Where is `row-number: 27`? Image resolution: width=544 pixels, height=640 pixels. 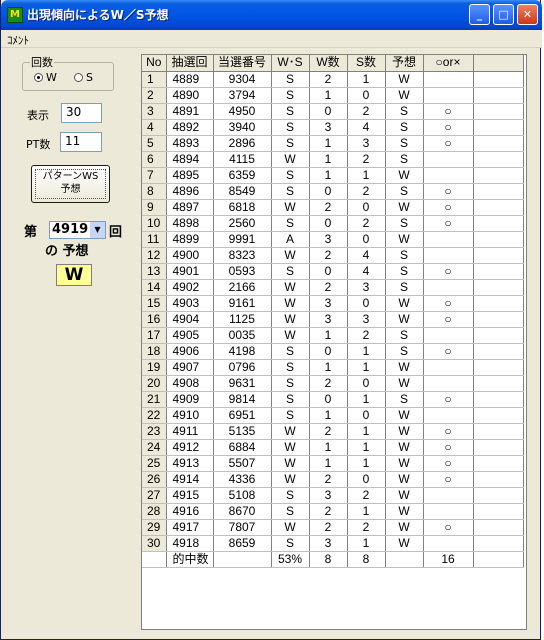 row-number: 27 is located at coordinates (154, 495).